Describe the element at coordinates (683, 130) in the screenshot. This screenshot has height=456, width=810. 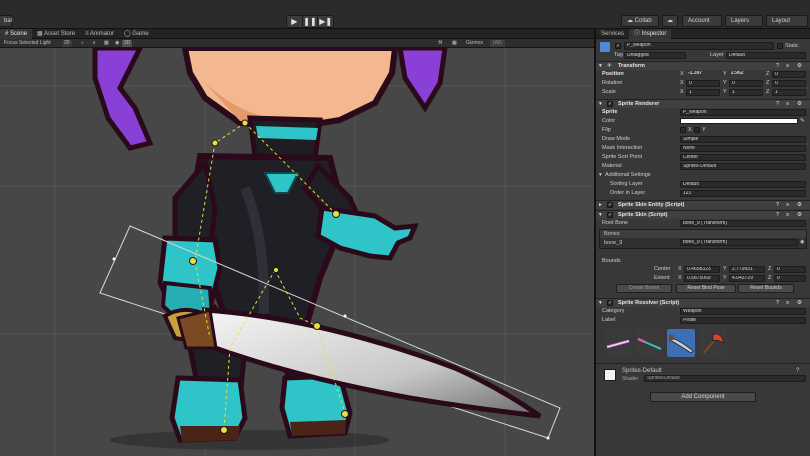
I see `flip-x-checkbox` at that location.